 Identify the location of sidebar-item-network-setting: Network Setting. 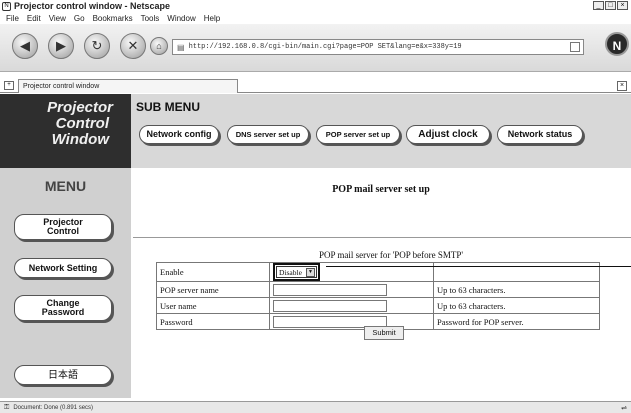
(63, 268).